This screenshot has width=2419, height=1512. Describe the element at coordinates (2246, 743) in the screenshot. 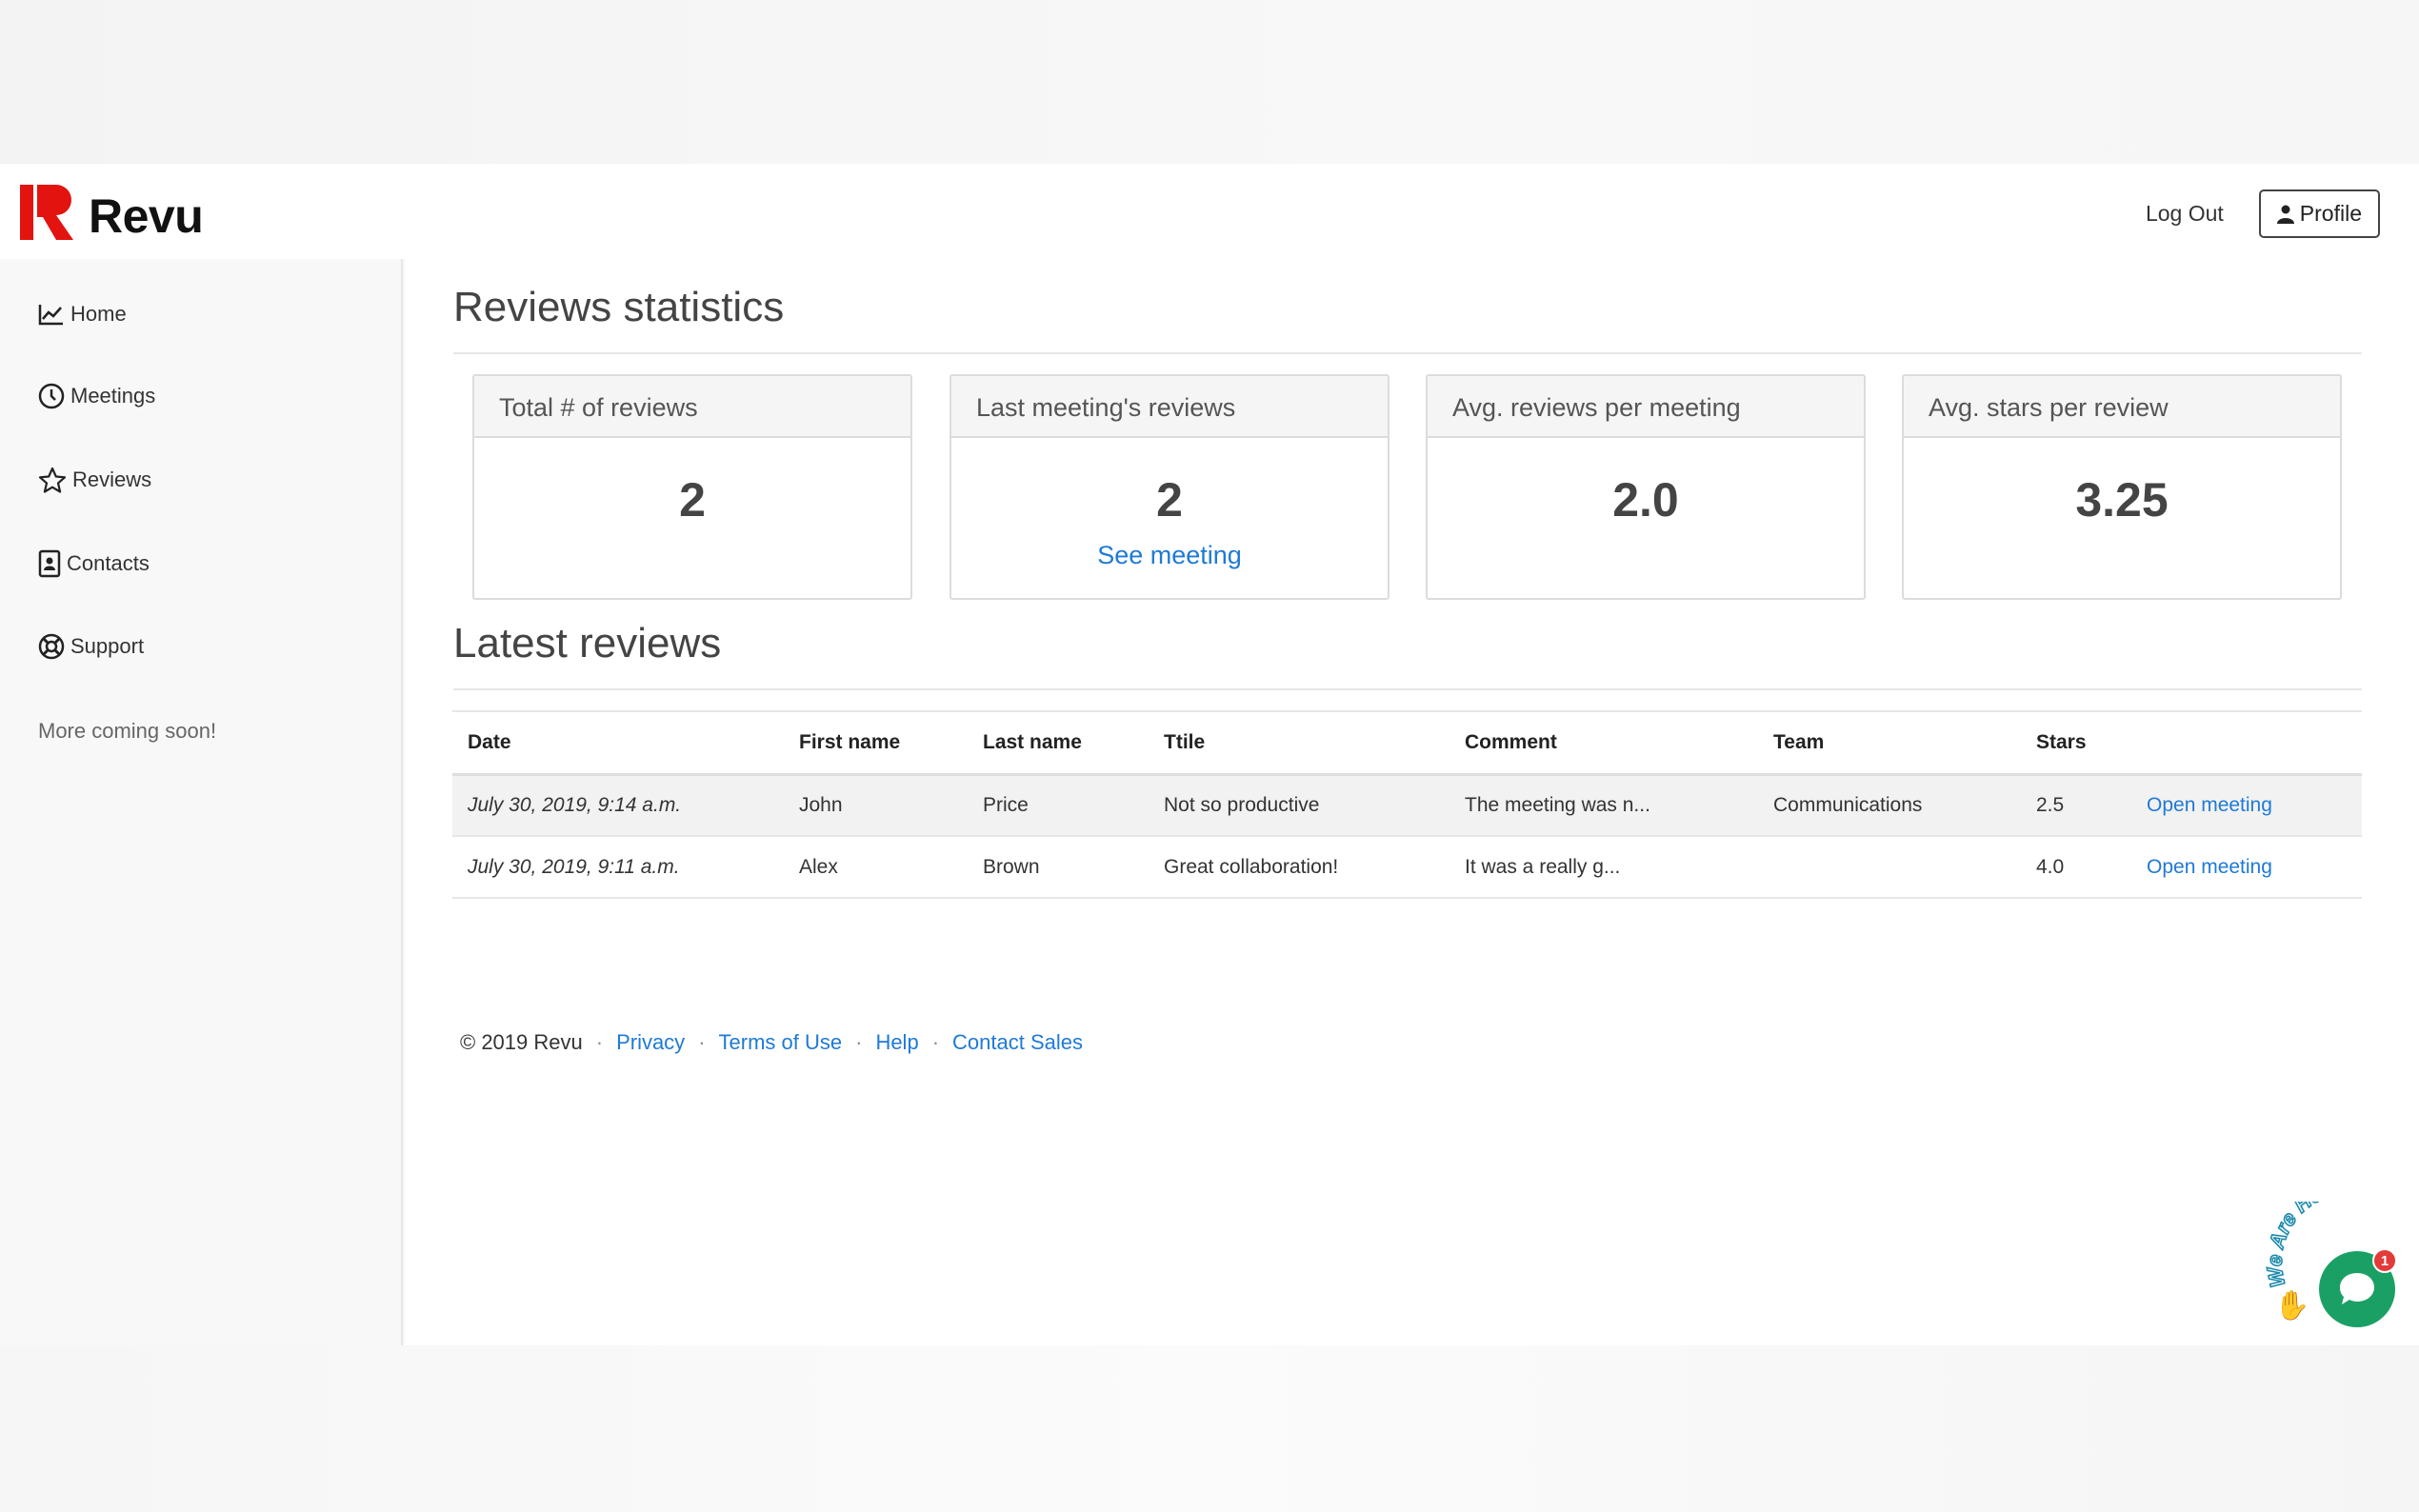

I see `column-header` at that location.